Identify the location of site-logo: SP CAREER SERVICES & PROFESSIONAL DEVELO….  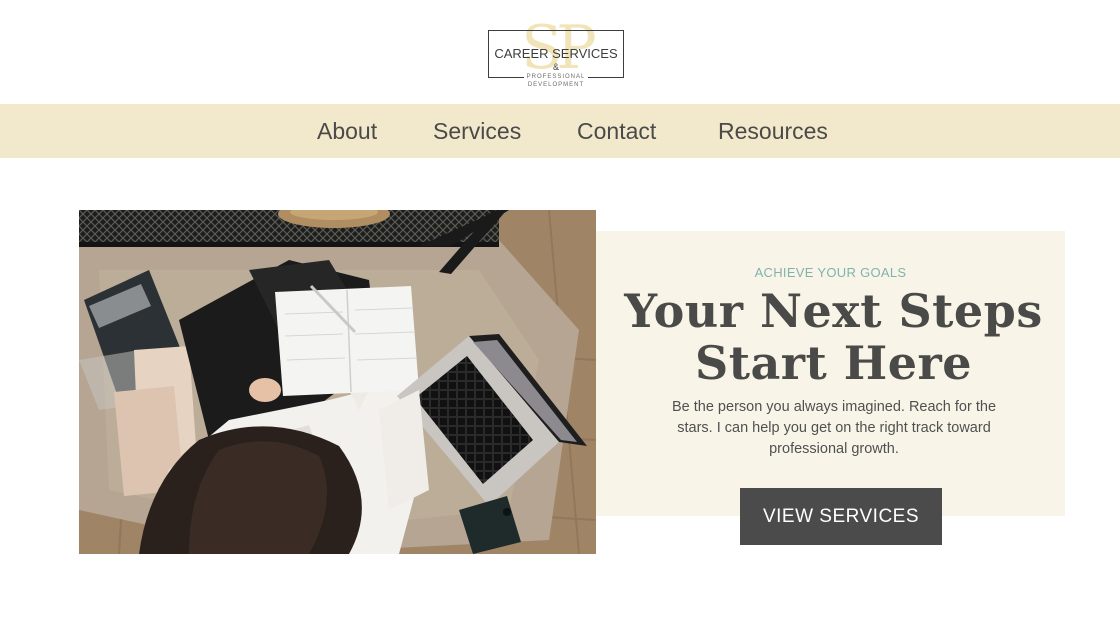
(556, 53).